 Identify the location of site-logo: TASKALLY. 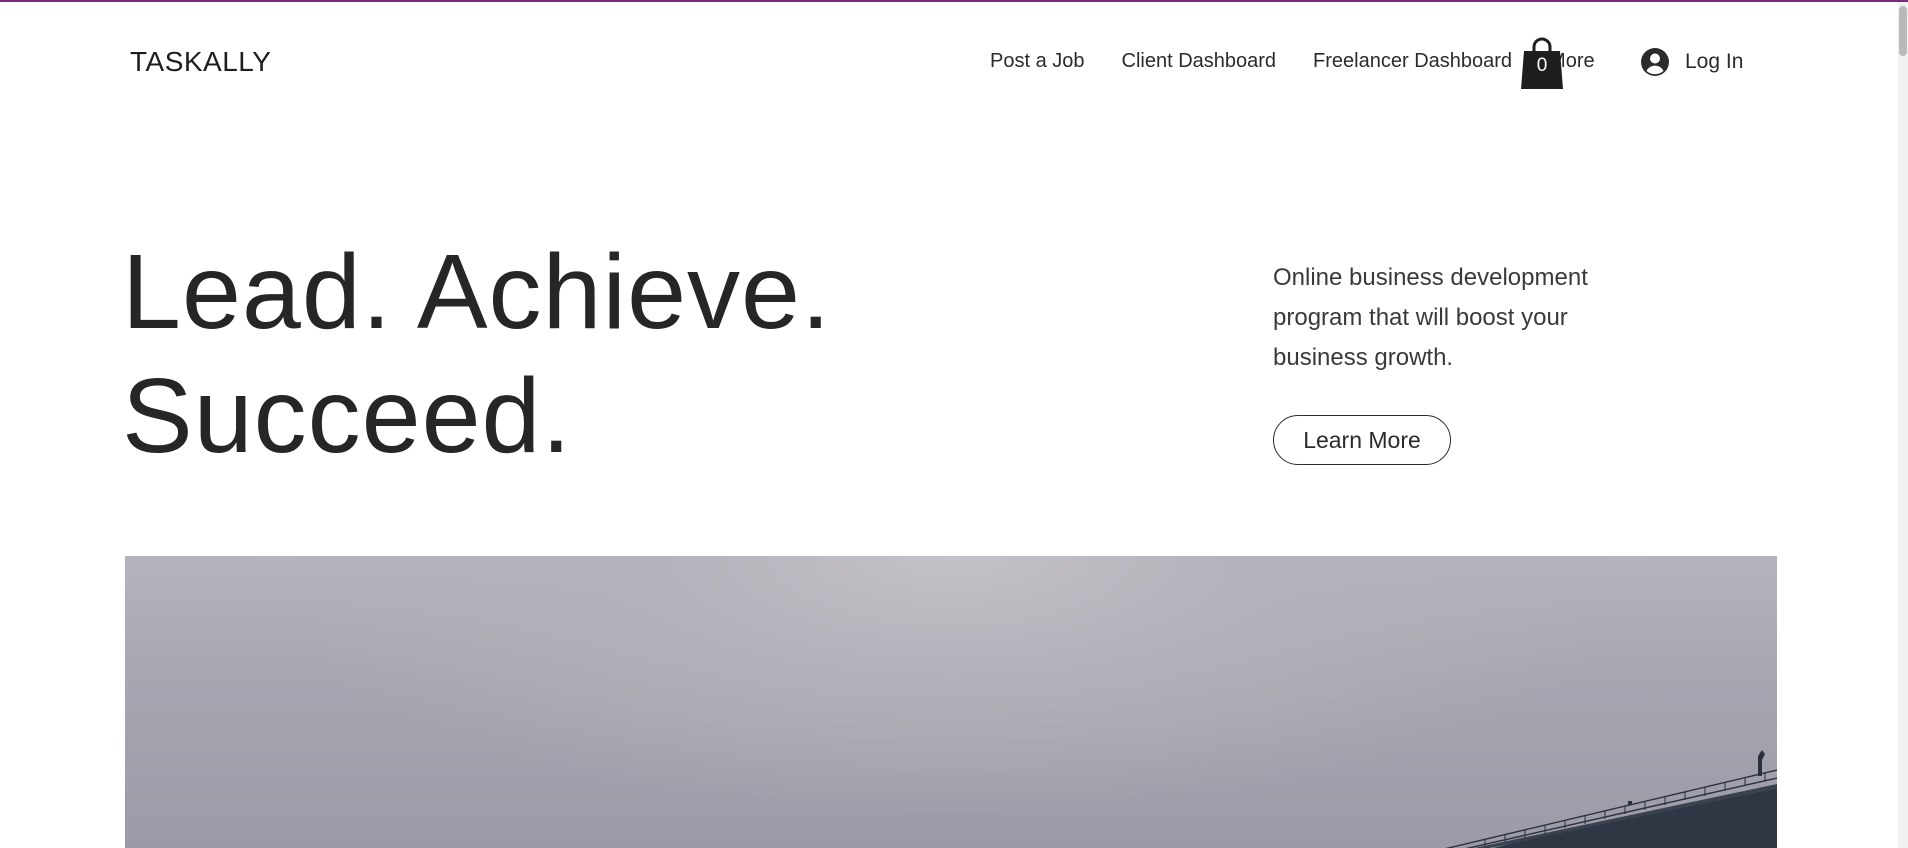
(200, 62).